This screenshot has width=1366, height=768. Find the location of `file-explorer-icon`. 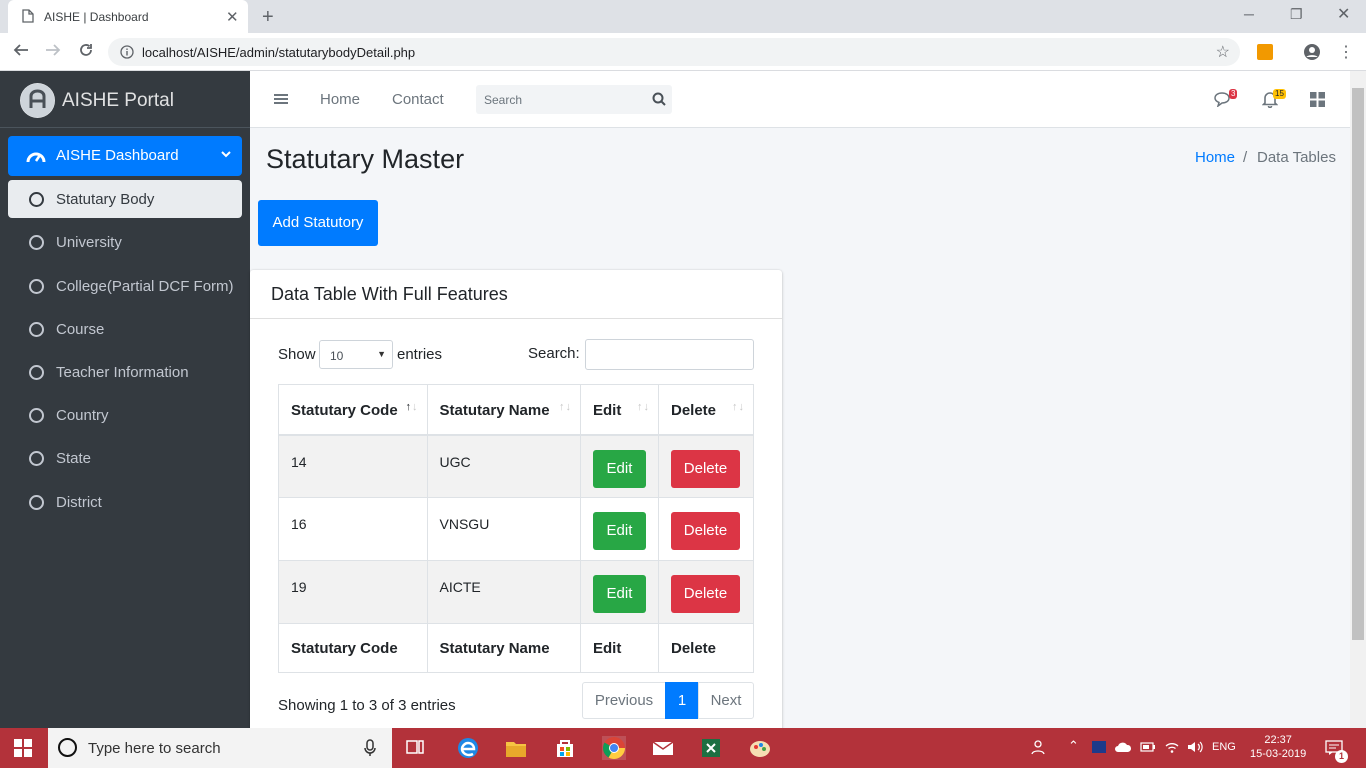

file-explorer-icon is located at coordinates (516, 748).